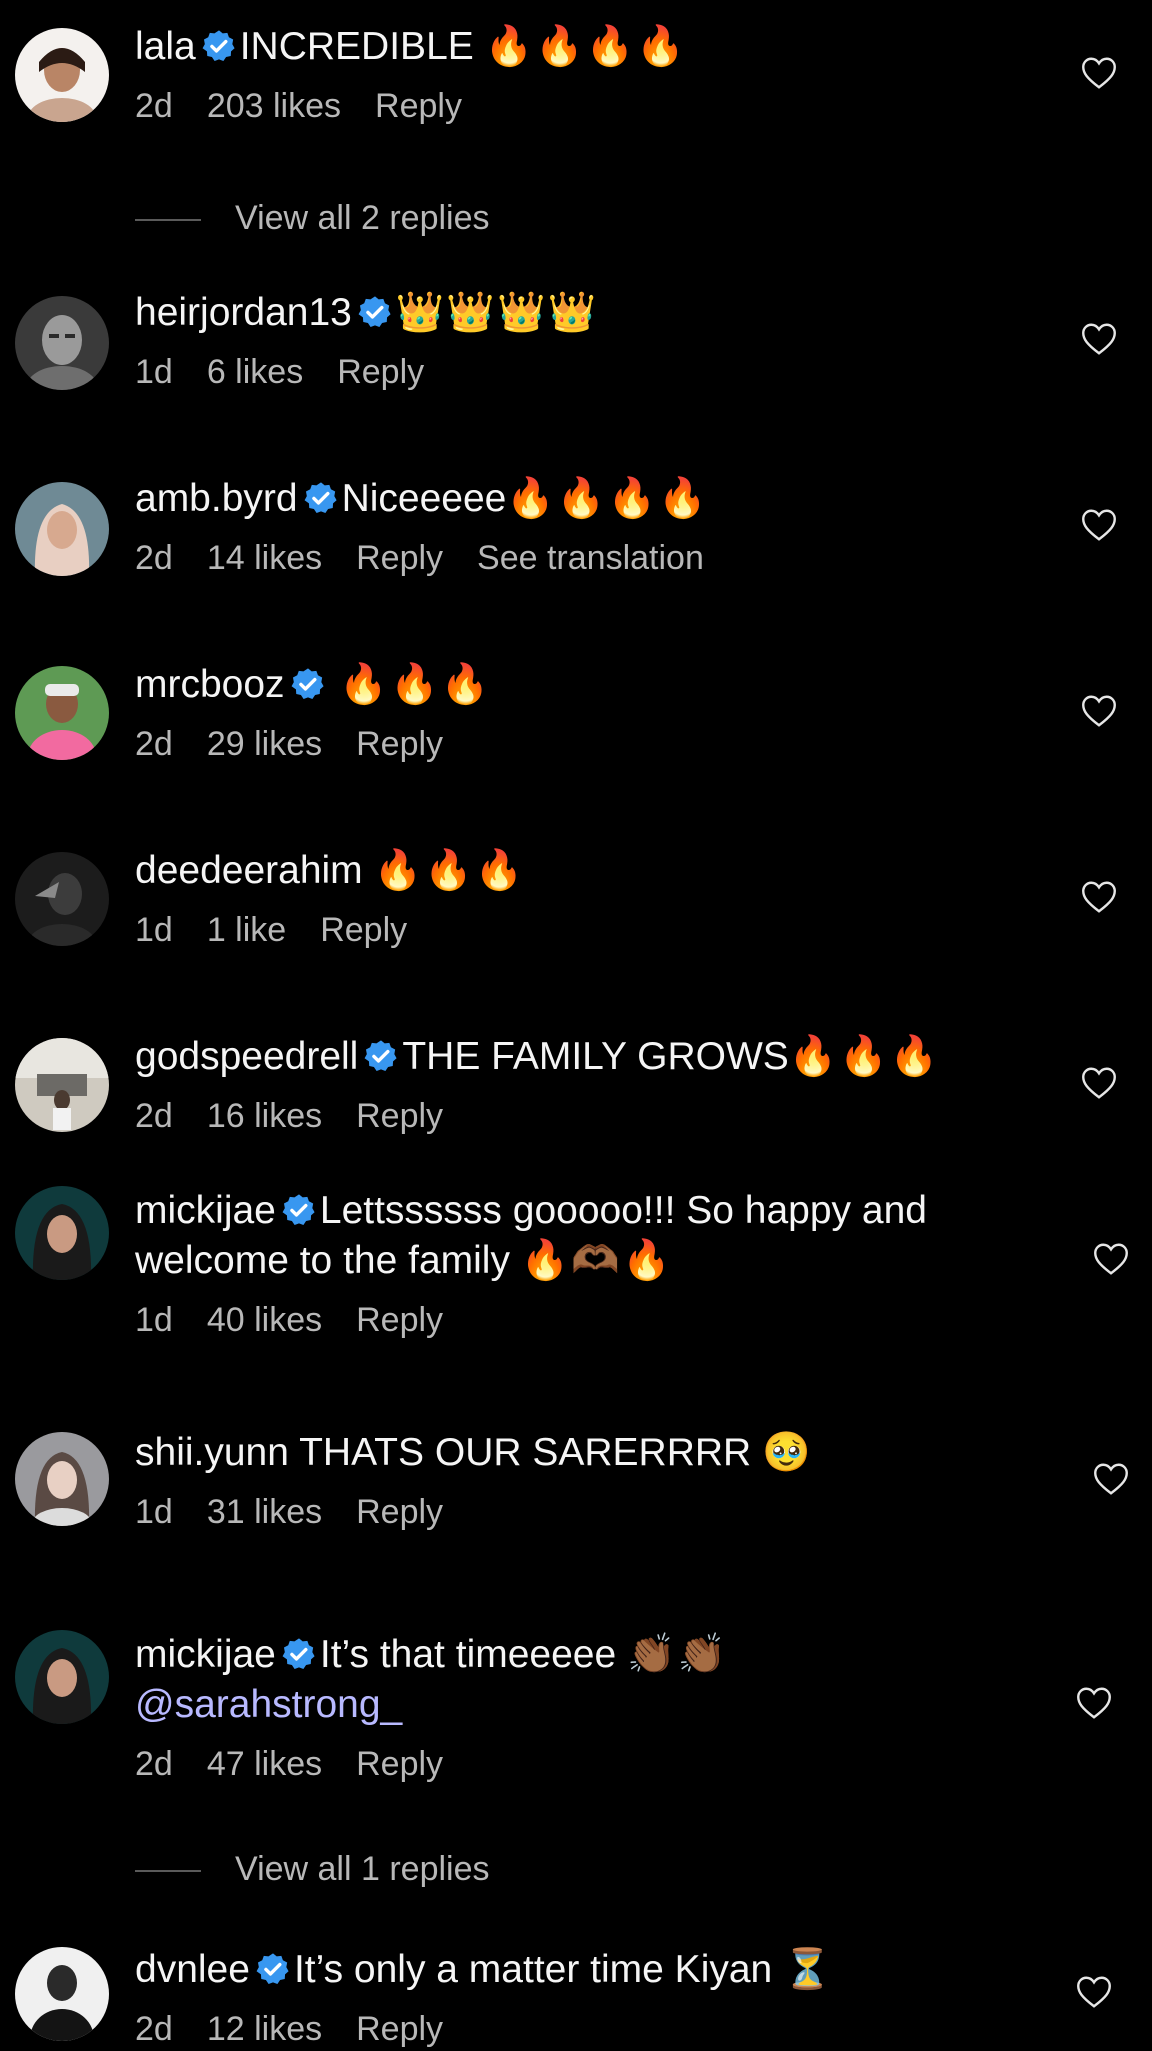  What do you see at coordinates (192, 1969) in the screenshot?
I see `username: dvnlee` at bounding box center [192, 1969].